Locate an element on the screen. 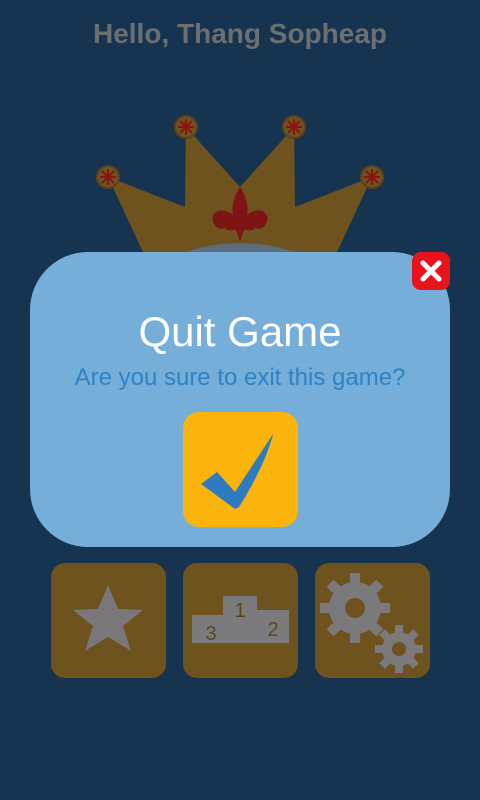 The width and height of the screenshot is (480, 800). close-x-icon is located at coordinates (431, 271).